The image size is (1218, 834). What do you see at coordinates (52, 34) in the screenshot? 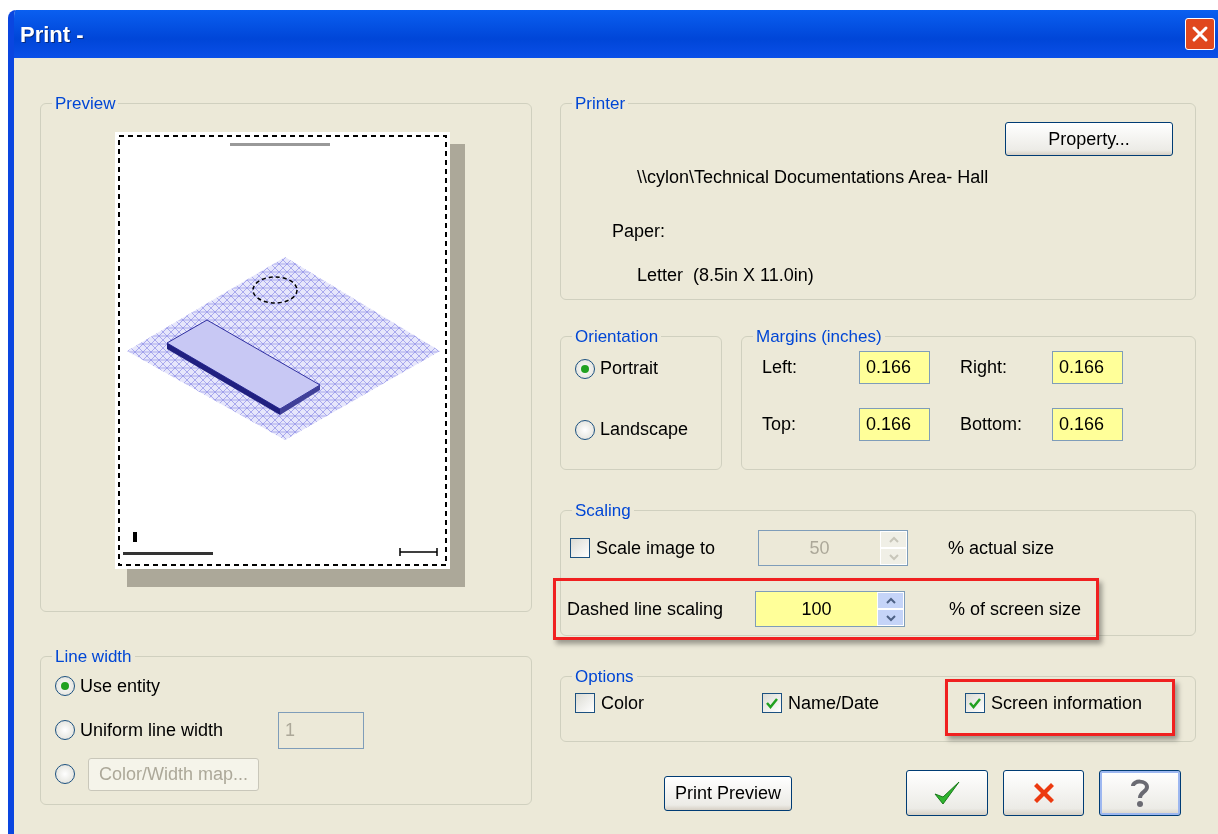
I see `window-title: Print -` at bounding box center [52, 34].